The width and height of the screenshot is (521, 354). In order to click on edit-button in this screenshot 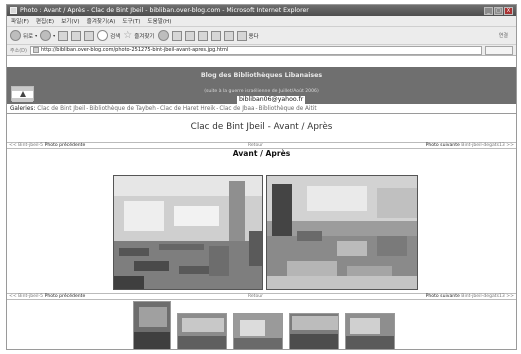, I will do `click(202, 35)`.